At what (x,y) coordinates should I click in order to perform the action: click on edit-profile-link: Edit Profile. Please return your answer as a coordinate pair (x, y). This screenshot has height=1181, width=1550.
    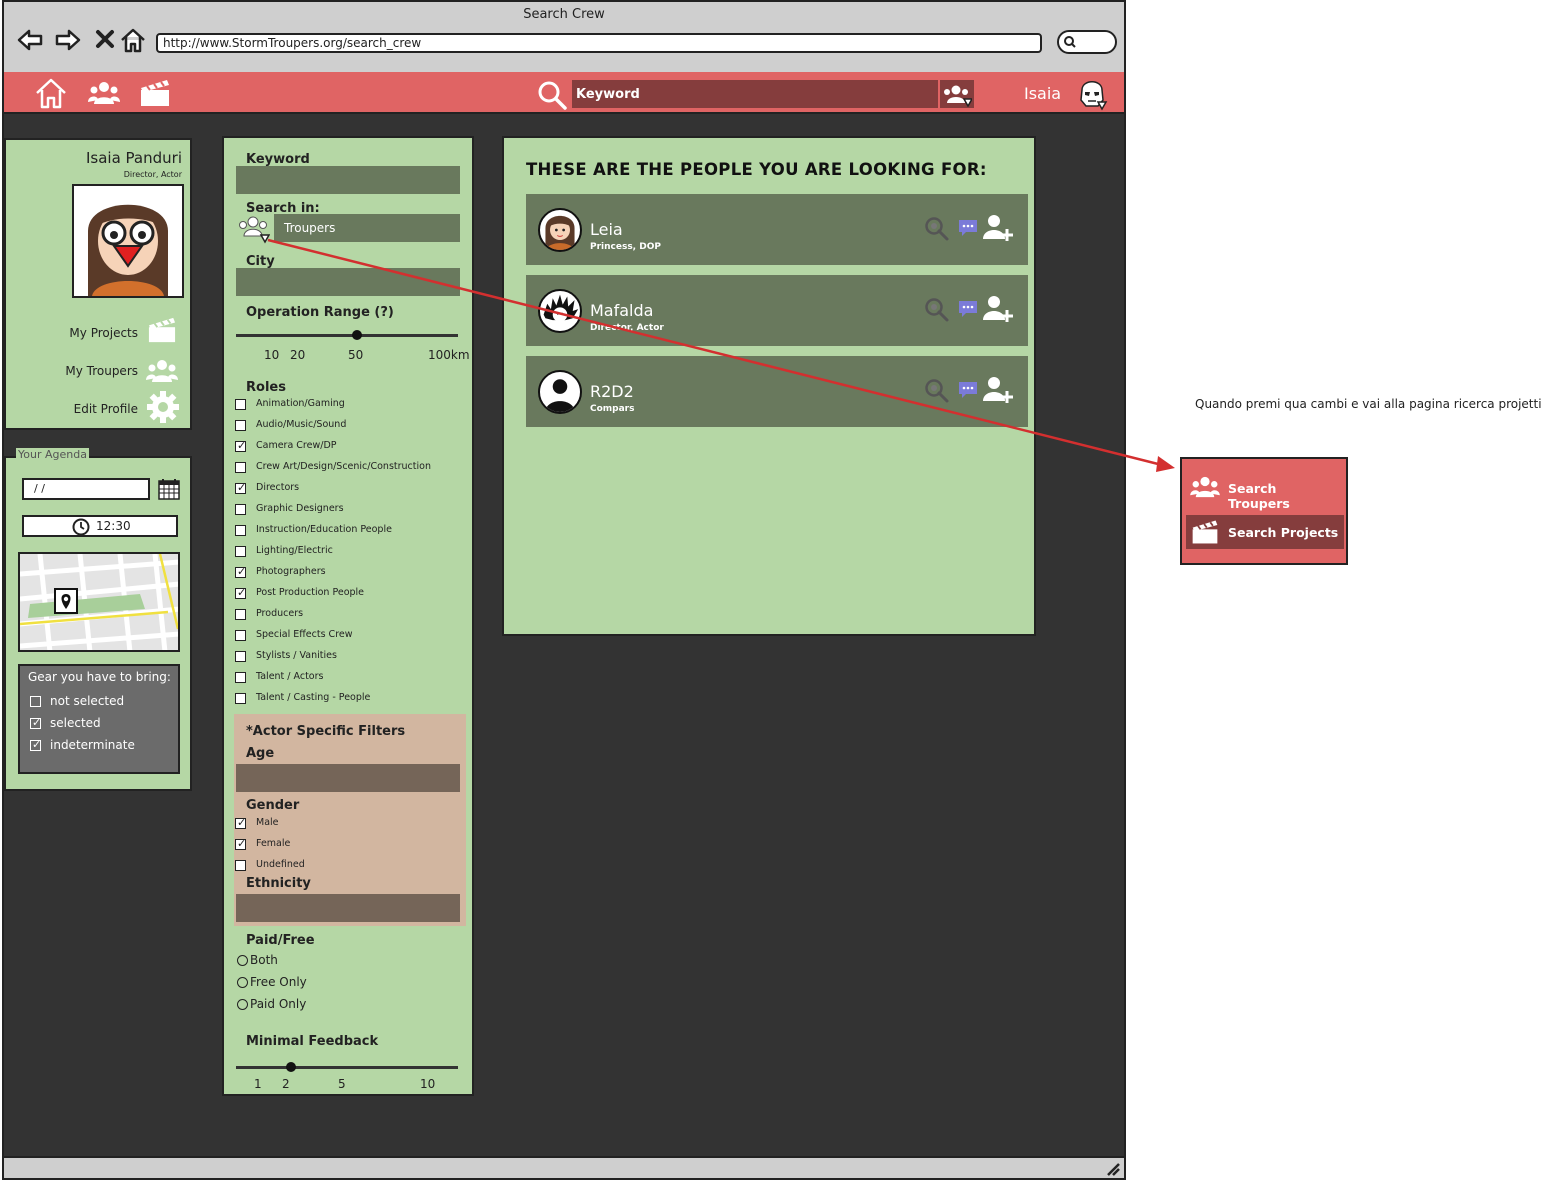
    Looking at the image, I should click on (106, 409).